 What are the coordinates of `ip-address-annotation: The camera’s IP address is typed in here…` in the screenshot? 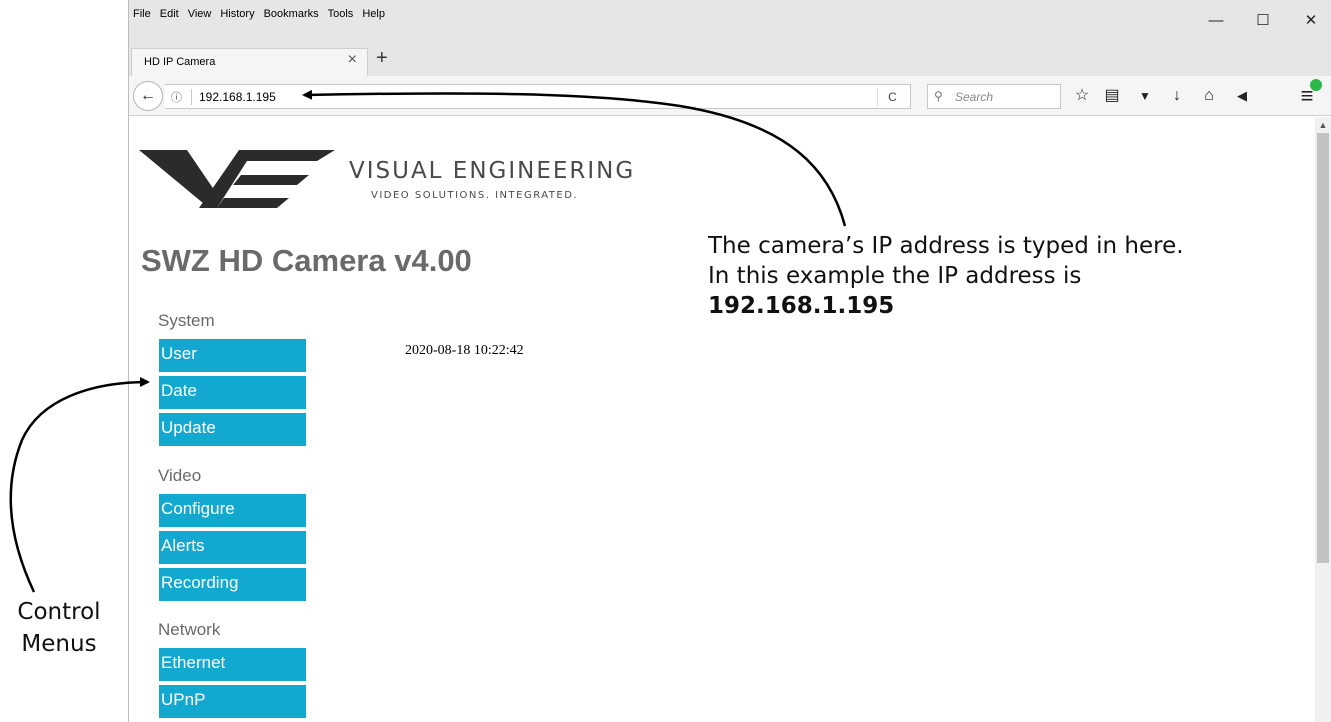 It's located at (946, 276).